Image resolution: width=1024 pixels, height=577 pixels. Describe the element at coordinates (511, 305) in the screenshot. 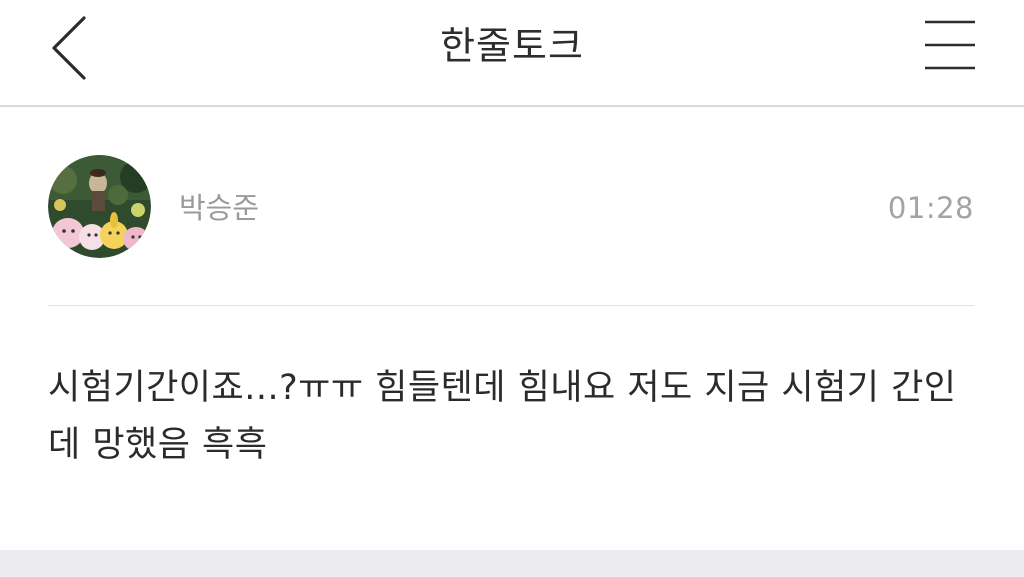

I see `divider` at that location.